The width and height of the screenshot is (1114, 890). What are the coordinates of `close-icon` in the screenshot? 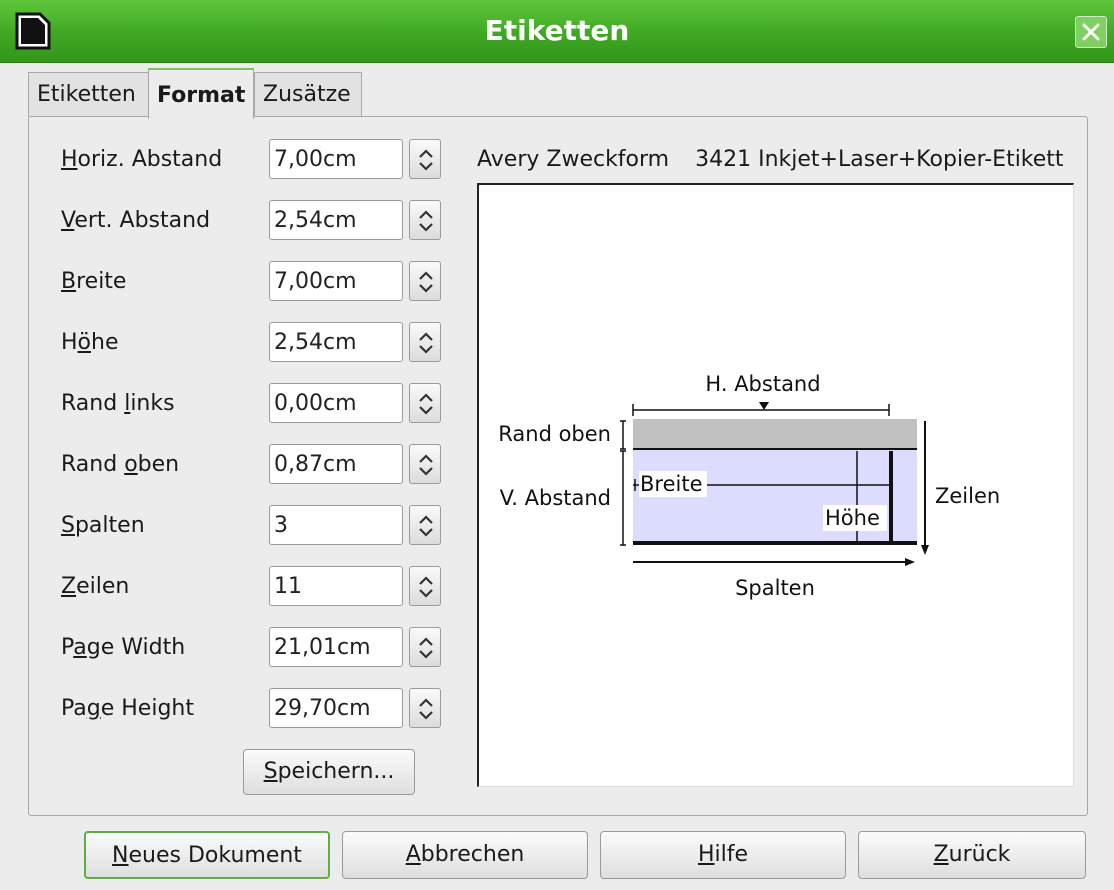 It's located at (1091, 32).